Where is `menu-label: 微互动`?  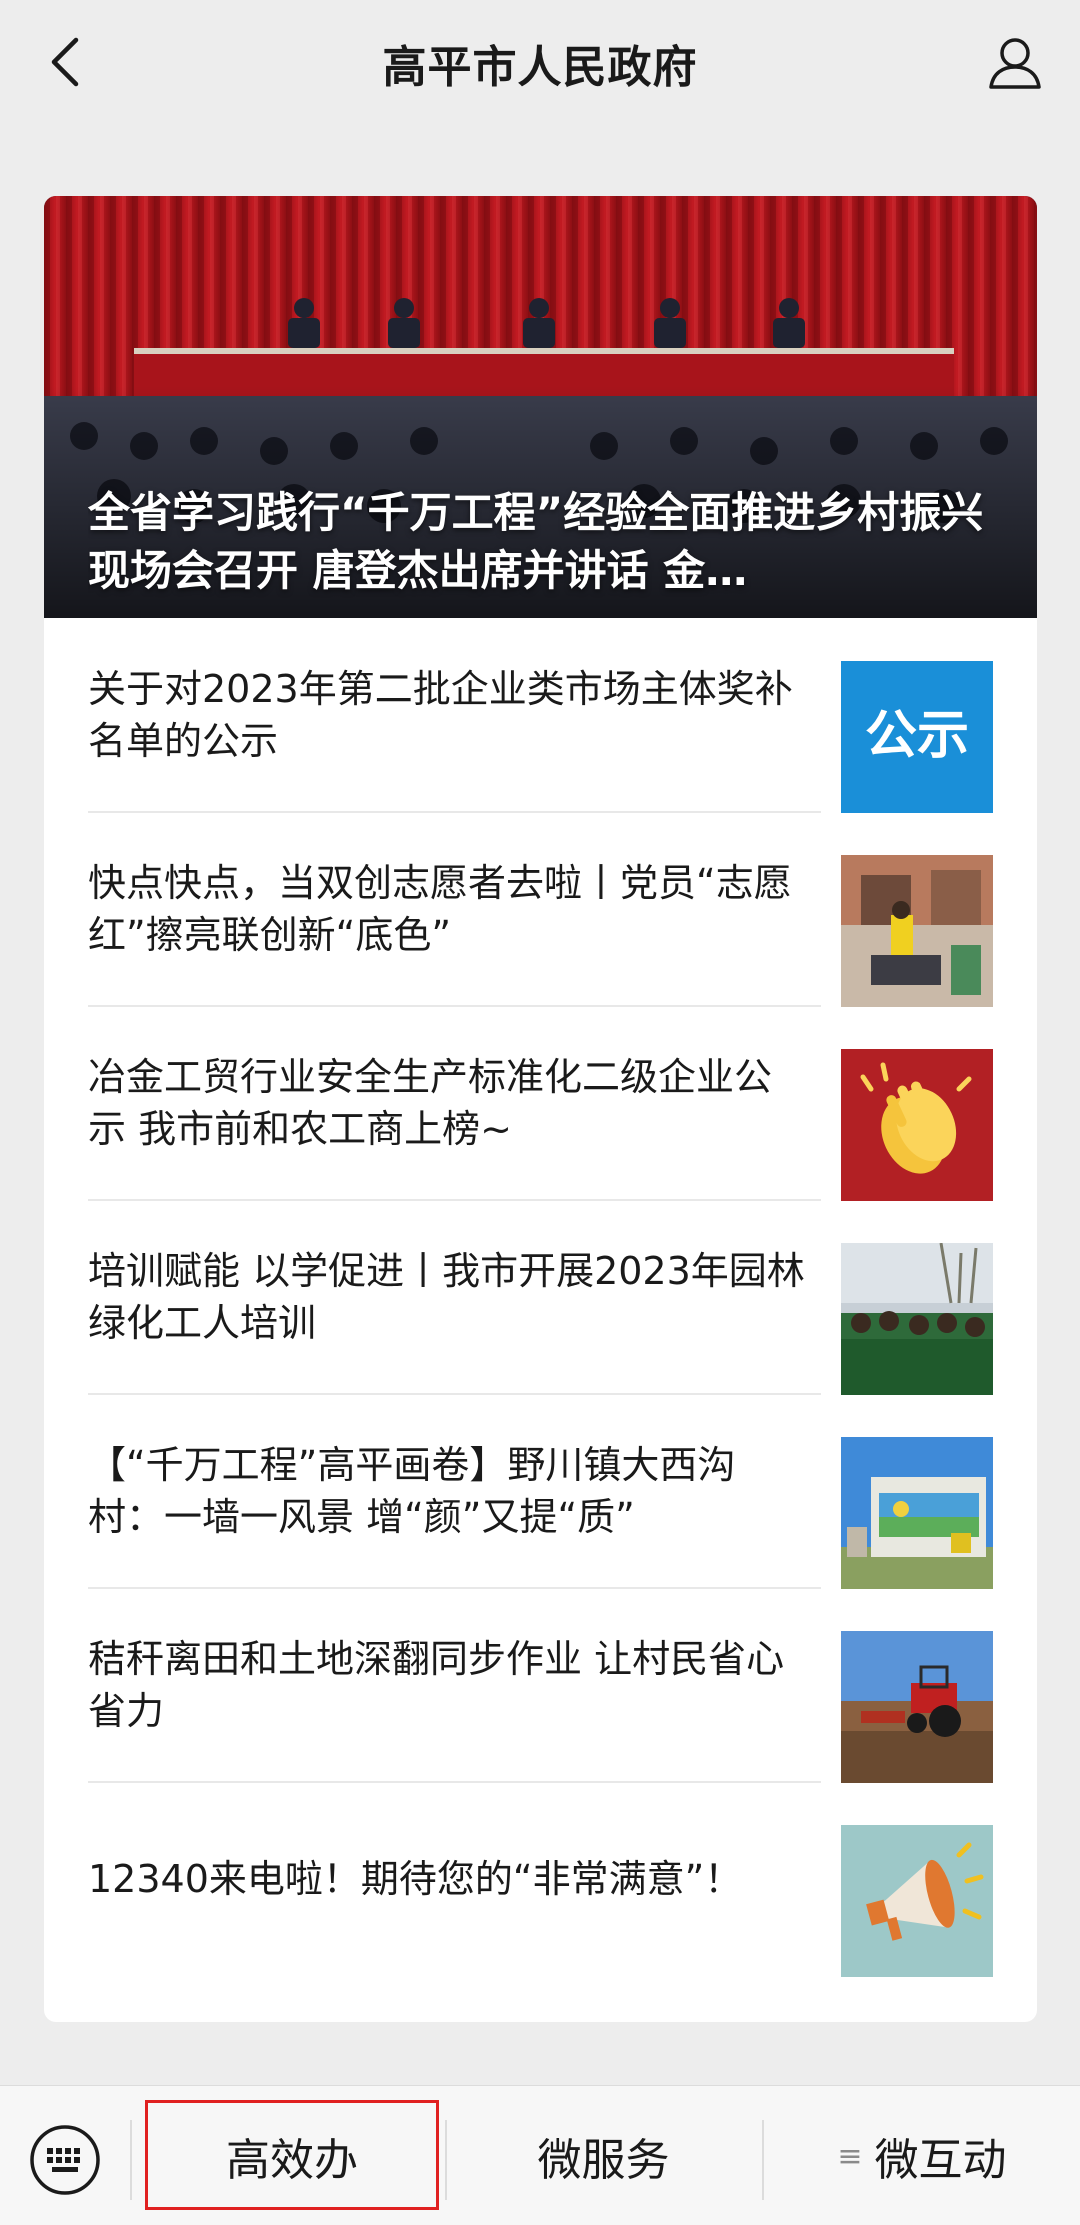 menu-label: 微互动 is located at coordinates (940, 2160).